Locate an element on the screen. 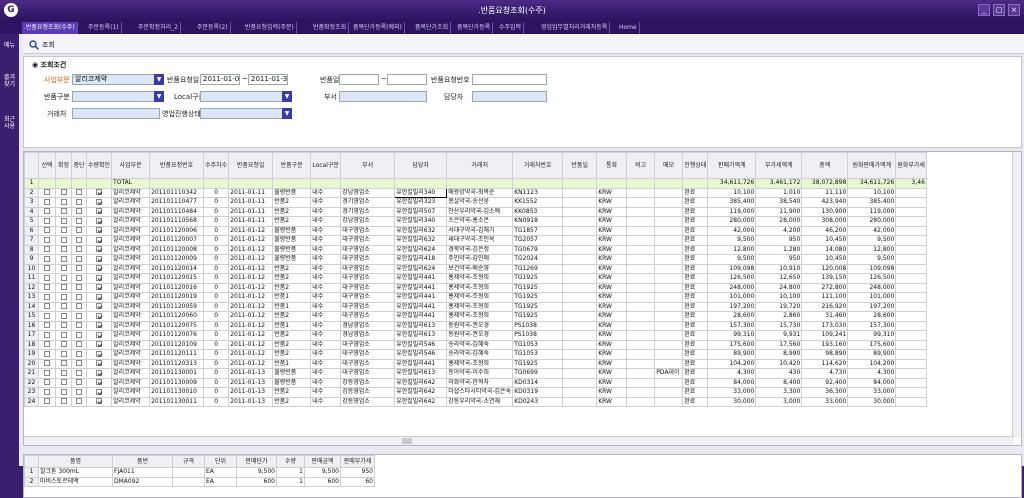 This screenshot has width=1024, height=498. search-button: 조회 is located at coordinates (42, 44).